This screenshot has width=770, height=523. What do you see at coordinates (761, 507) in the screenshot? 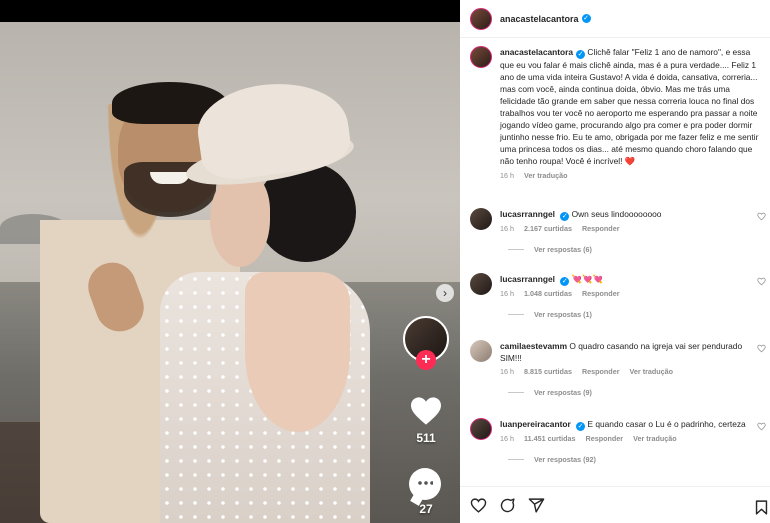
I see `bookmark-icon` at bounding box center [761, 507].